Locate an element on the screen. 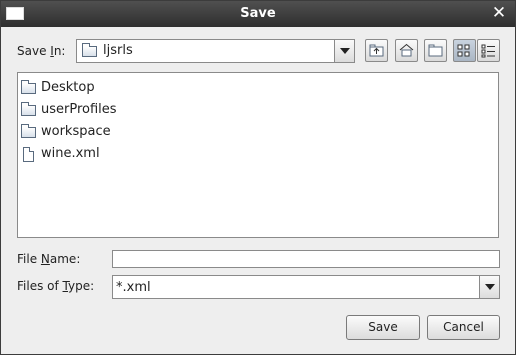 The width and height of the screenshot is (516, 355). details-view-button is located at coordinates (488, 50).